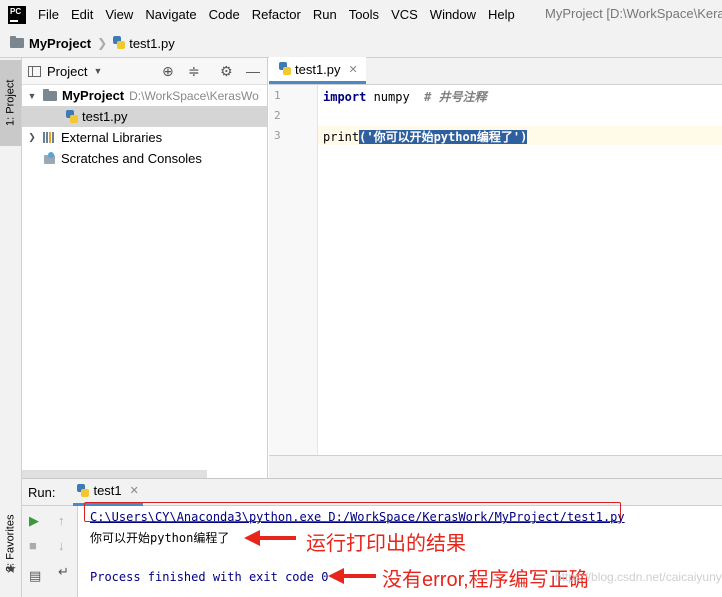  Describe the element at coordinates (194, 71) in the screenshot. I see `collapse-all-icon: ≑` at that location.